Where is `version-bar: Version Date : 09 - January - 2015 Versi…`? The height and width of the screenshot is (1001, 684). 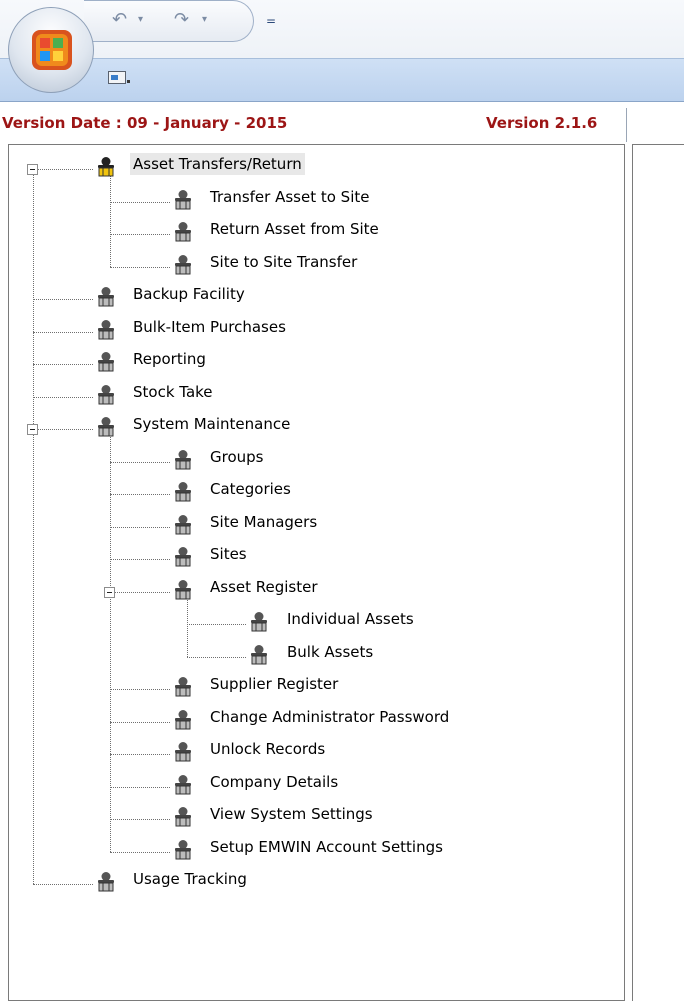
version-bar: Version Date : 09 - January - 2015 Versi… is located at coordinates (342, 126).